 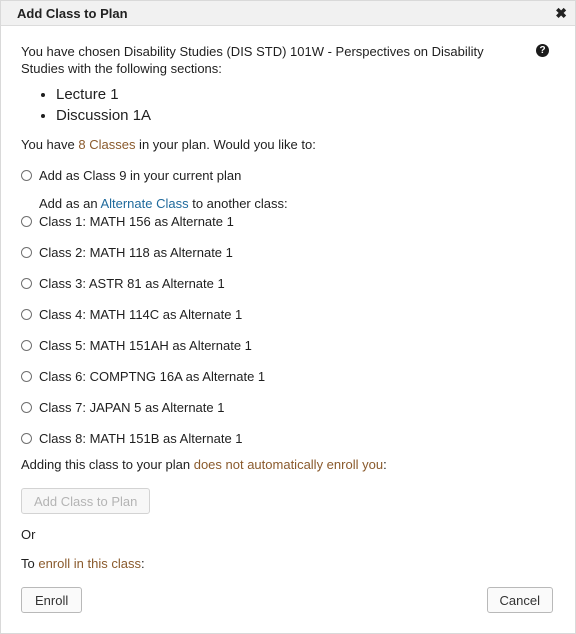 What do you see at coordinates (141, 314) in the screenshot?
I see `alternate-option-label: Class 4: MATH 114C as Alternate 1` at bounding box center [141, 314].